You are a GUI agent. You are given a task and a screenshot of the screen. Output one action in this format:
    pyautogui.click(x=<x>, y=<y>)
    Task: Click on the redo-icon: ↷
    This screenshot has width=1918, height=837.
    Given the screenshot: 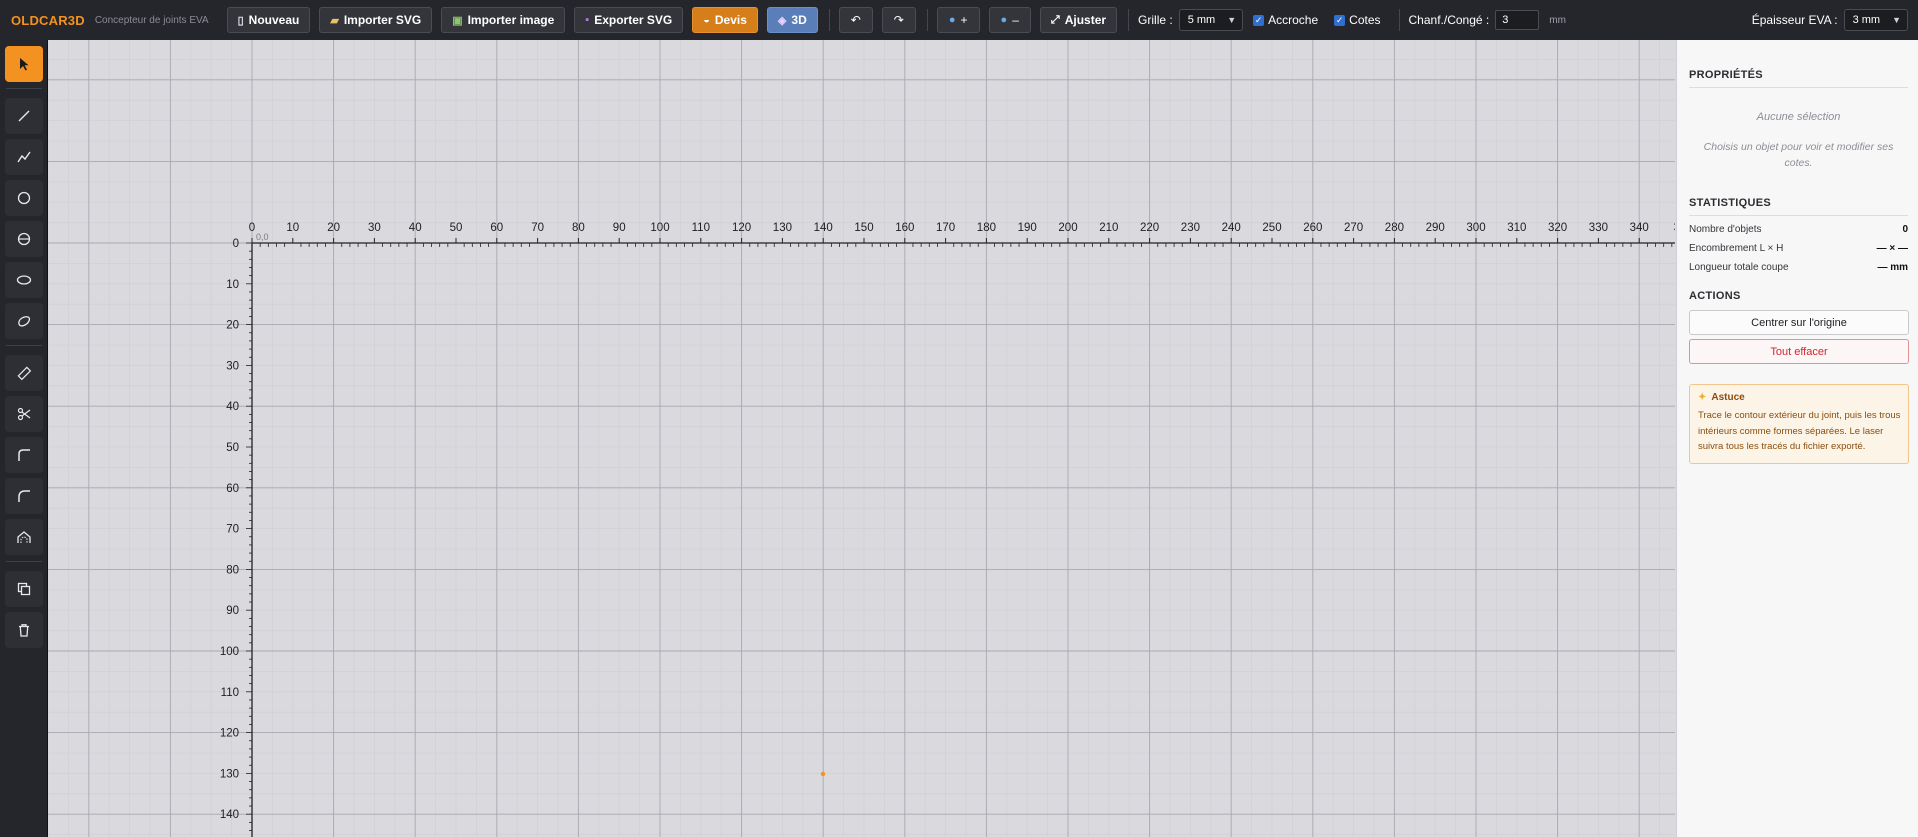 What is the action you would take?
    pyautogui.click(x=898, y=20)
    